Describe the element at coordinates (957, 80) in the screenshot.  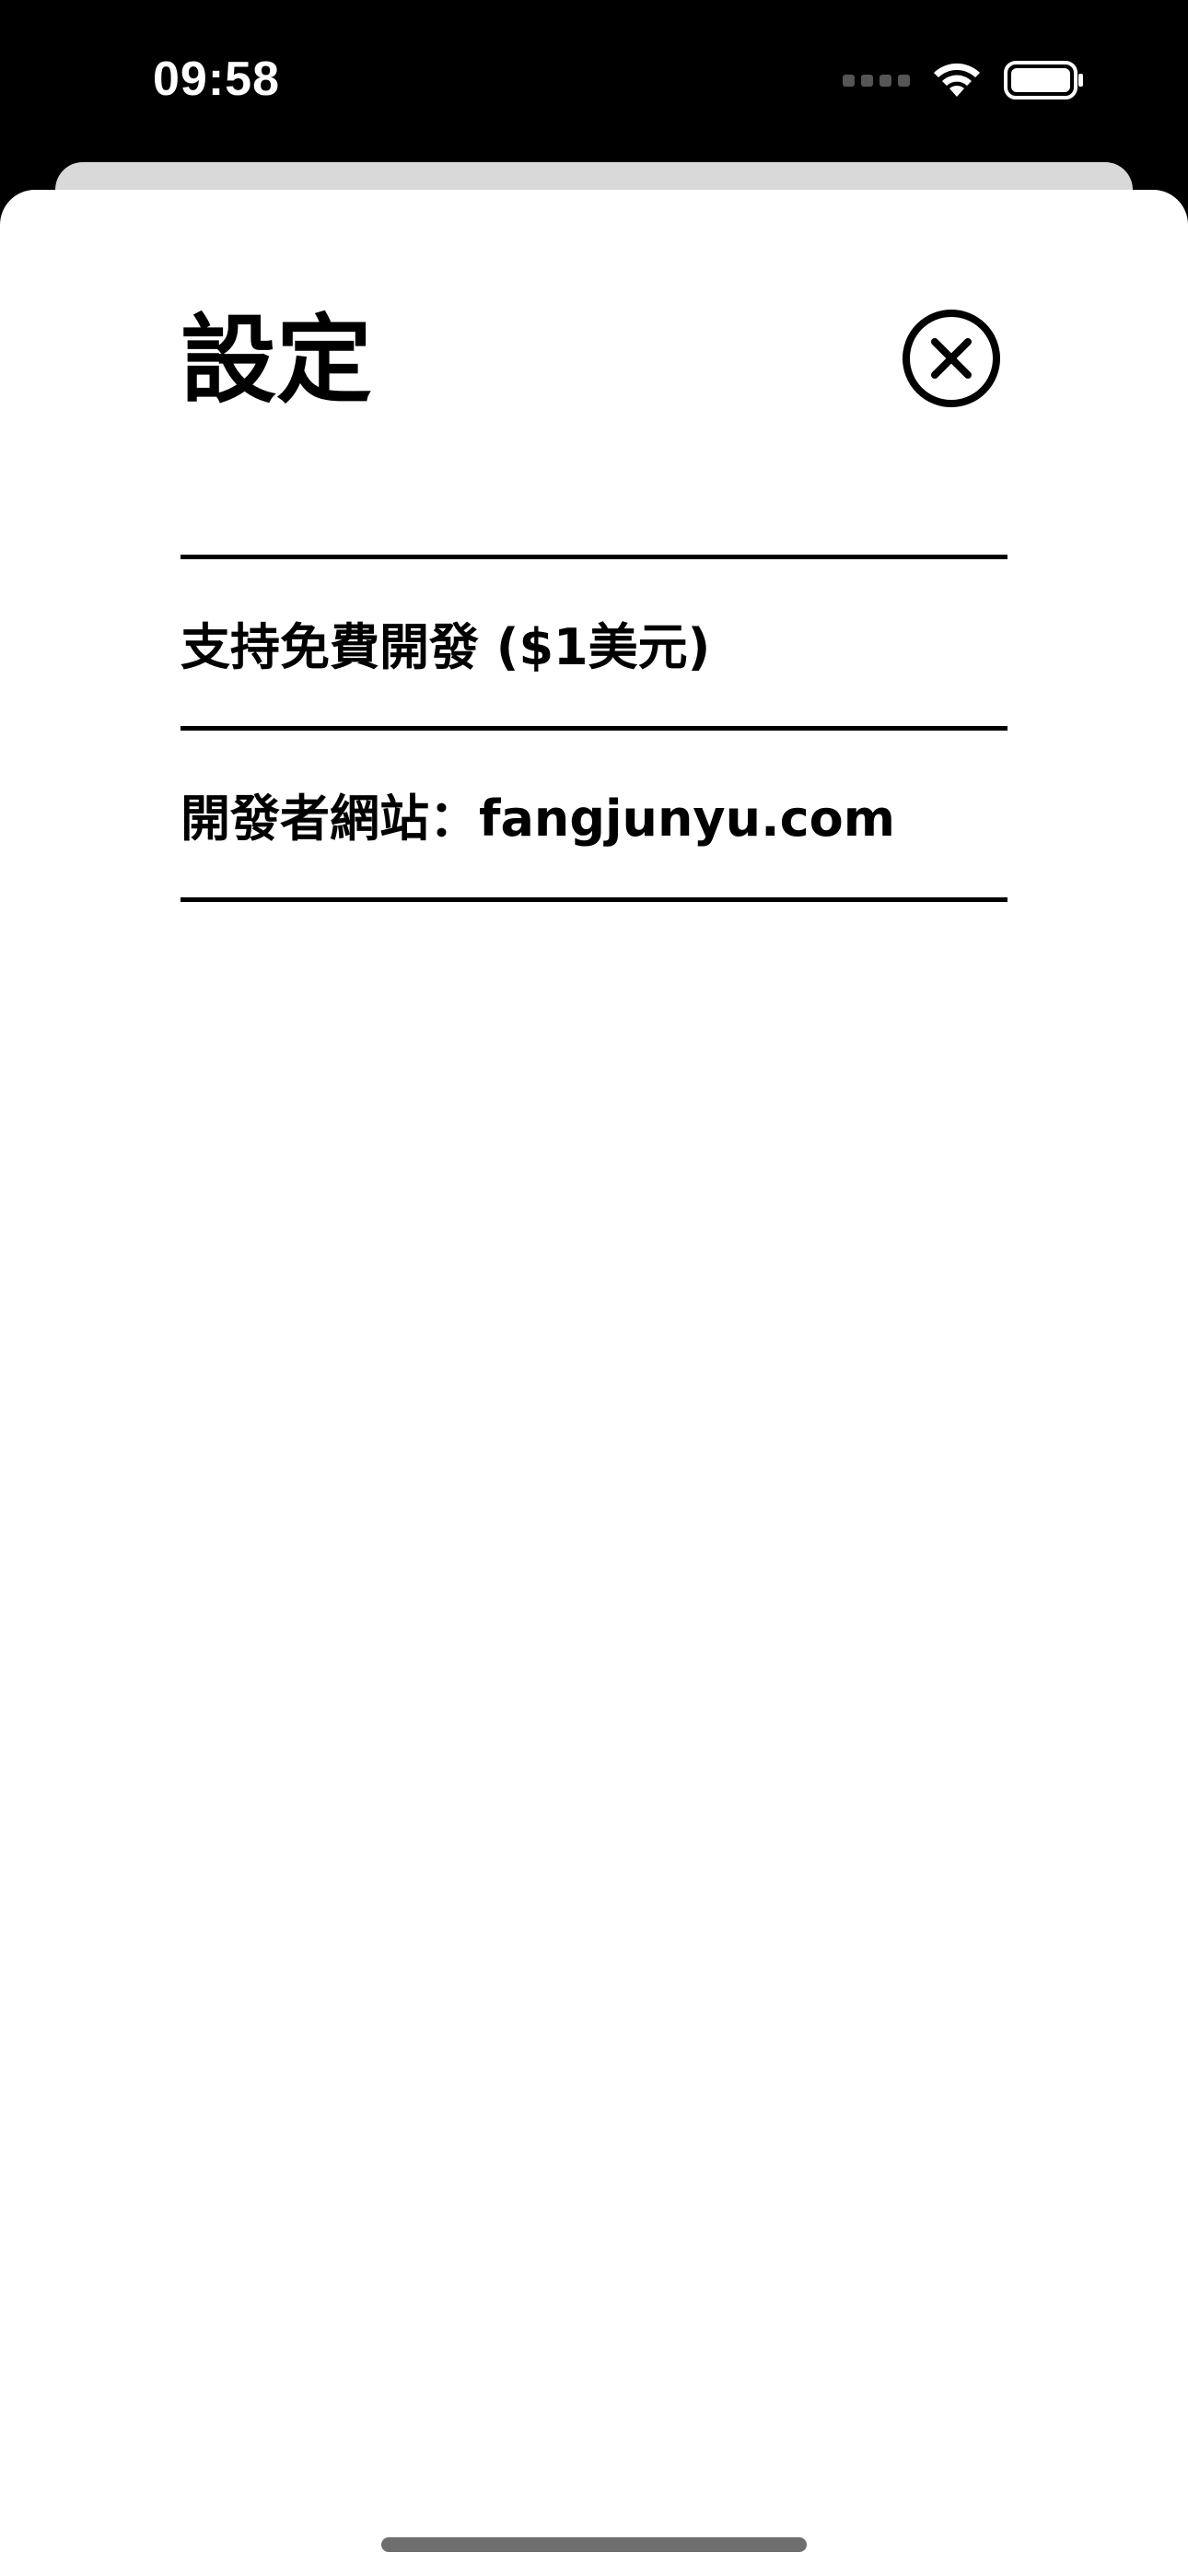
I see `wifi-icon` at that location.